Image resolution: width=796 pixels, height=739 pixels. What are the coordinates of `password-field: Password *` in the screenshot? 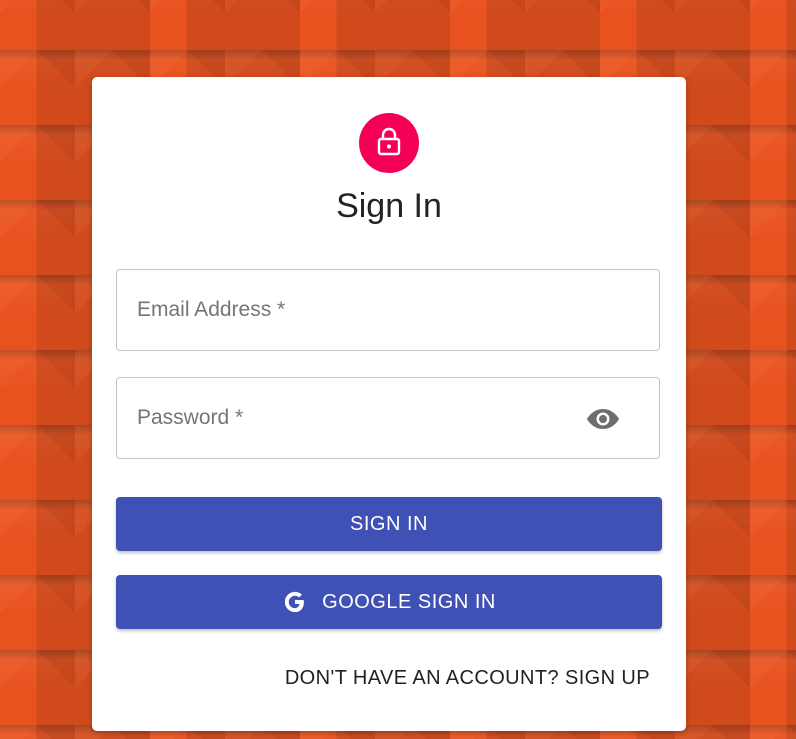 It's located at (388, 418).